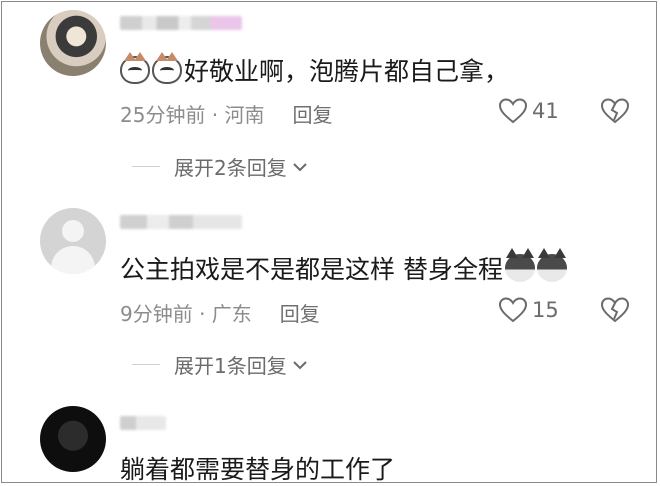  I want to click on expand-replies: 展开1条回复, so click(219, 364).